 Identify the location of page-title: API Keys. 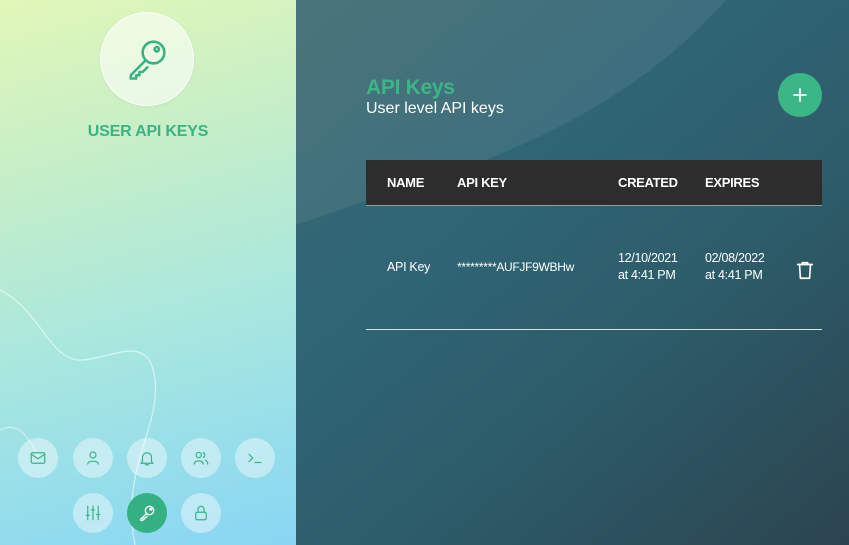
(410, 87).